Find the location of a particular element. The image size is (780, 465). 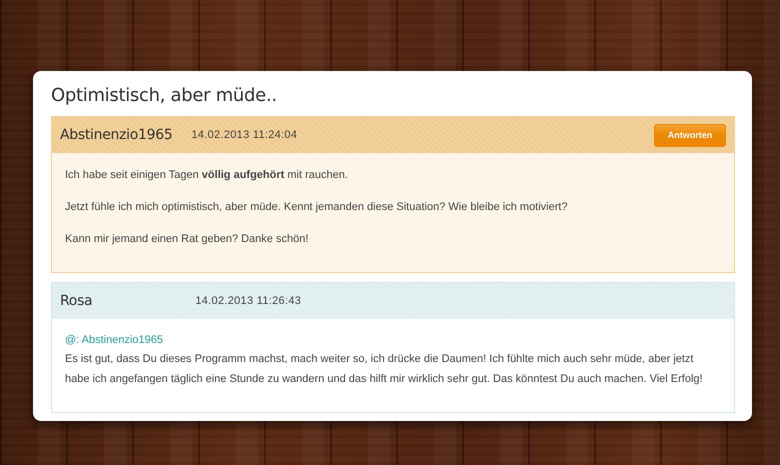

post-timestamp: 14.02.2013 11:24:04 is located at coordinates (244, 135).